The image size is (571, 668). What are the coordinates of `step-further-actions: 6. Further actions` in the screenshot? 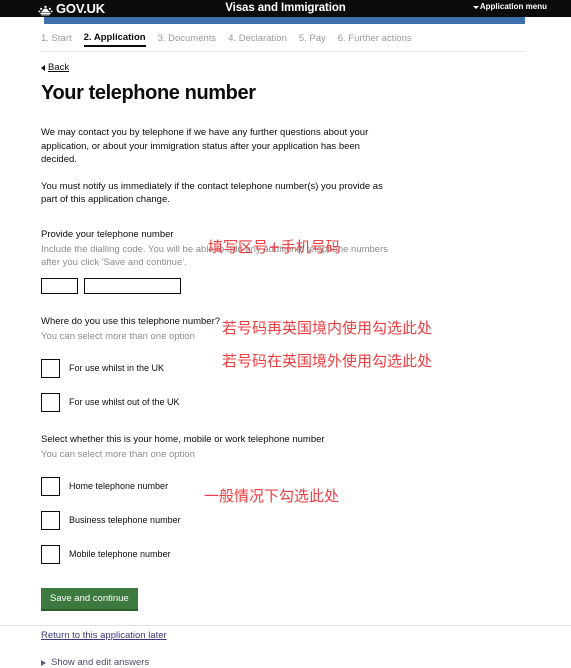 It's located at (375, 39).